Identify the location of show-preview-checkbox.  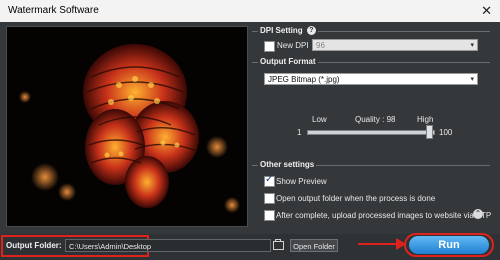
(269, 180).